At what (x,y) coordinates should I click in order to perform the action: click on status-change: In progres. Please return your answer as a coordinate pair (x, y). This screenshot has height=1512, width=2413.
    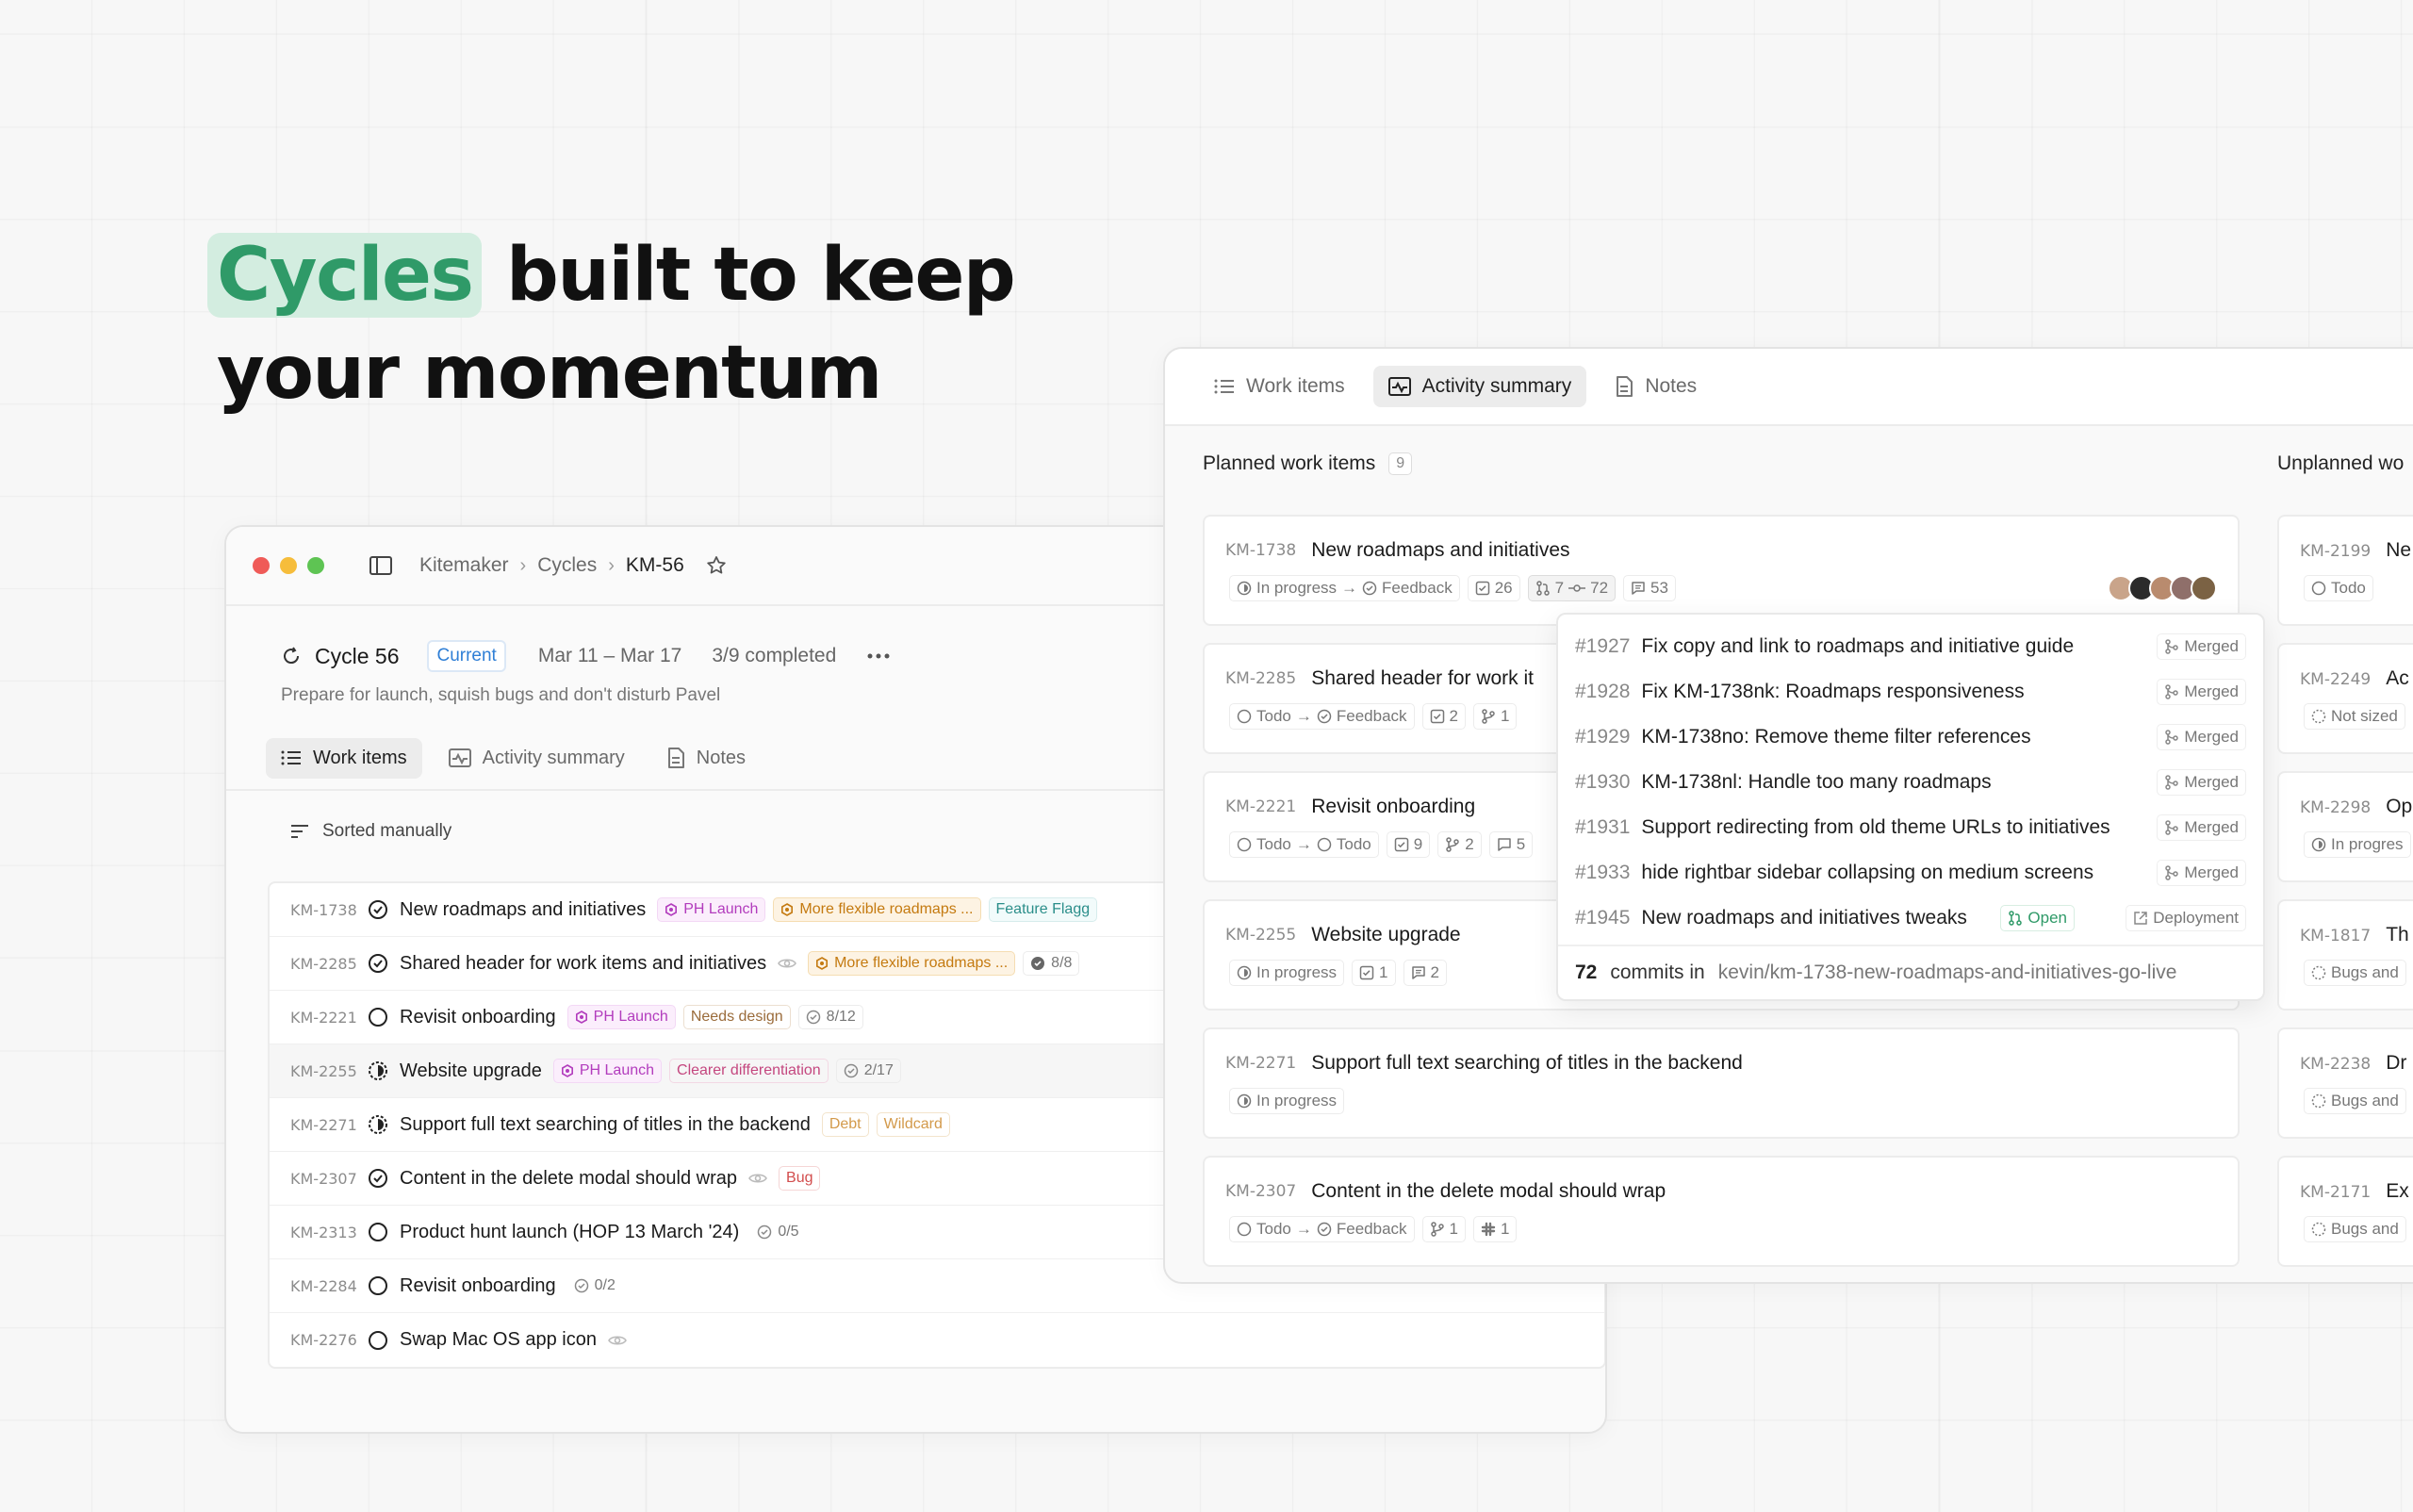
    Looking at the image, I should click on (2358, 845).